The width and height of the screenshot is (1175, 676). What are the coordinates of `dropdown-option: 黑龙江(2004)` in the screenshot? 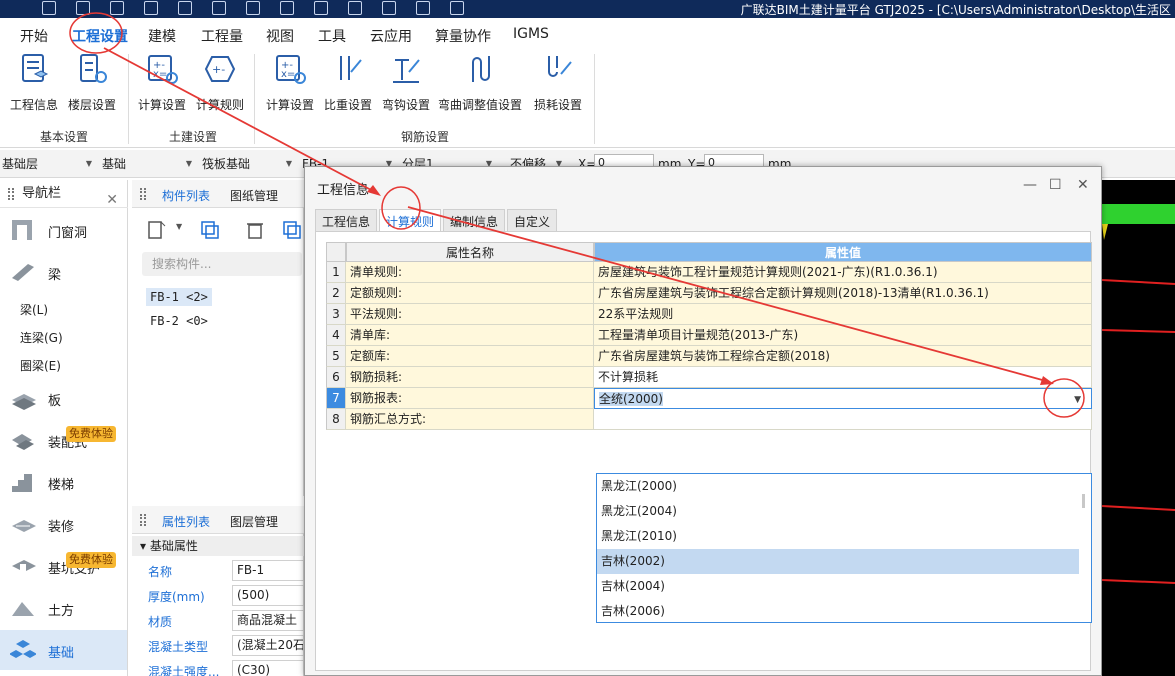 It's located at (838, 511).